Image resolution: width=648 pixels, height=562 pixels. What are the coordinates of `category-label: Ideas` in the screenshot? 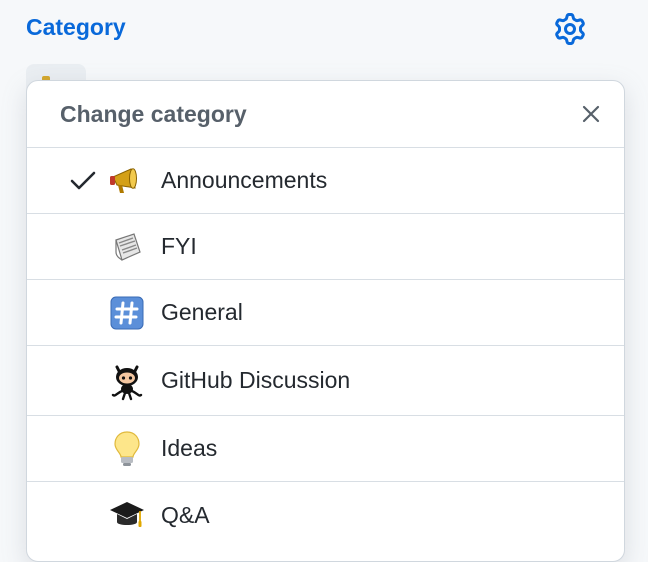 It's located at (189, 448).